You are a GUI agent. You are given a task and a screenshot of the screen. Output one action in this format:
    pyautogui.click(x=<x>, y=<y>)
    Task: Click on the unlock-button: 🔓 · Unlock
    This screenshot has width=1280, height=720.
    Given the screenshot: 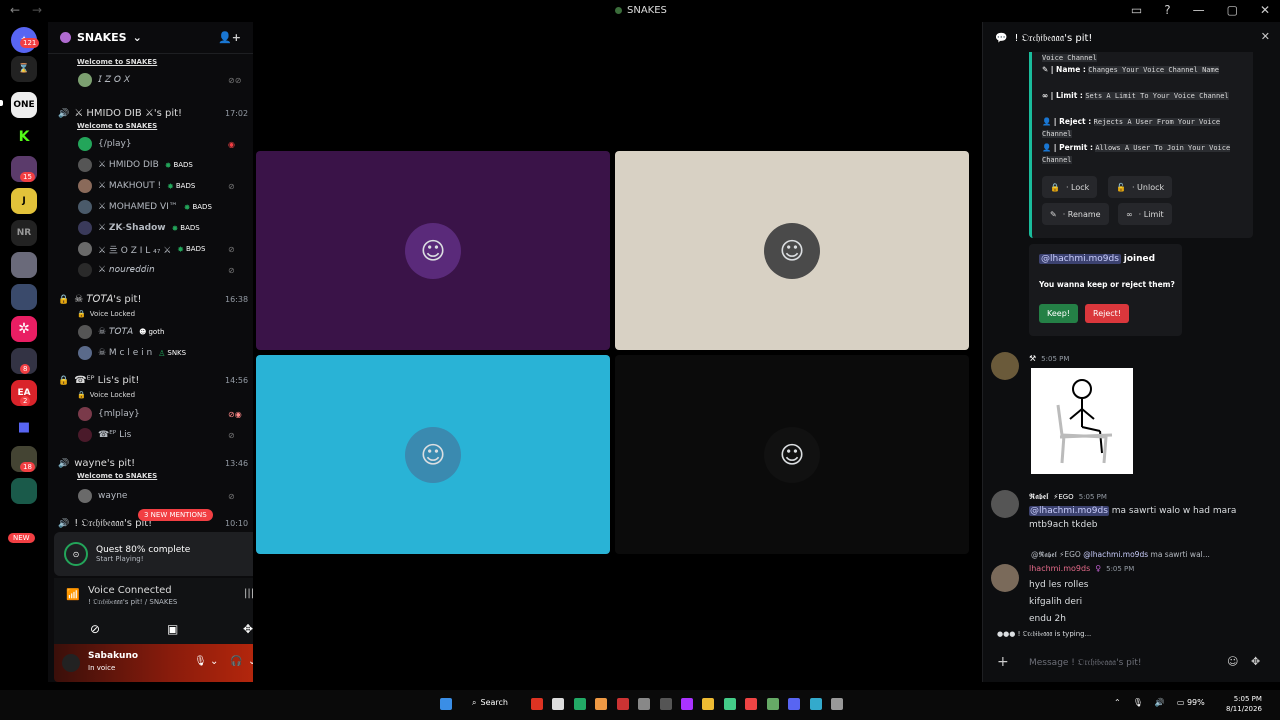 What is the action you would take?
    pyautogui.click(x=1140, y=187)
    